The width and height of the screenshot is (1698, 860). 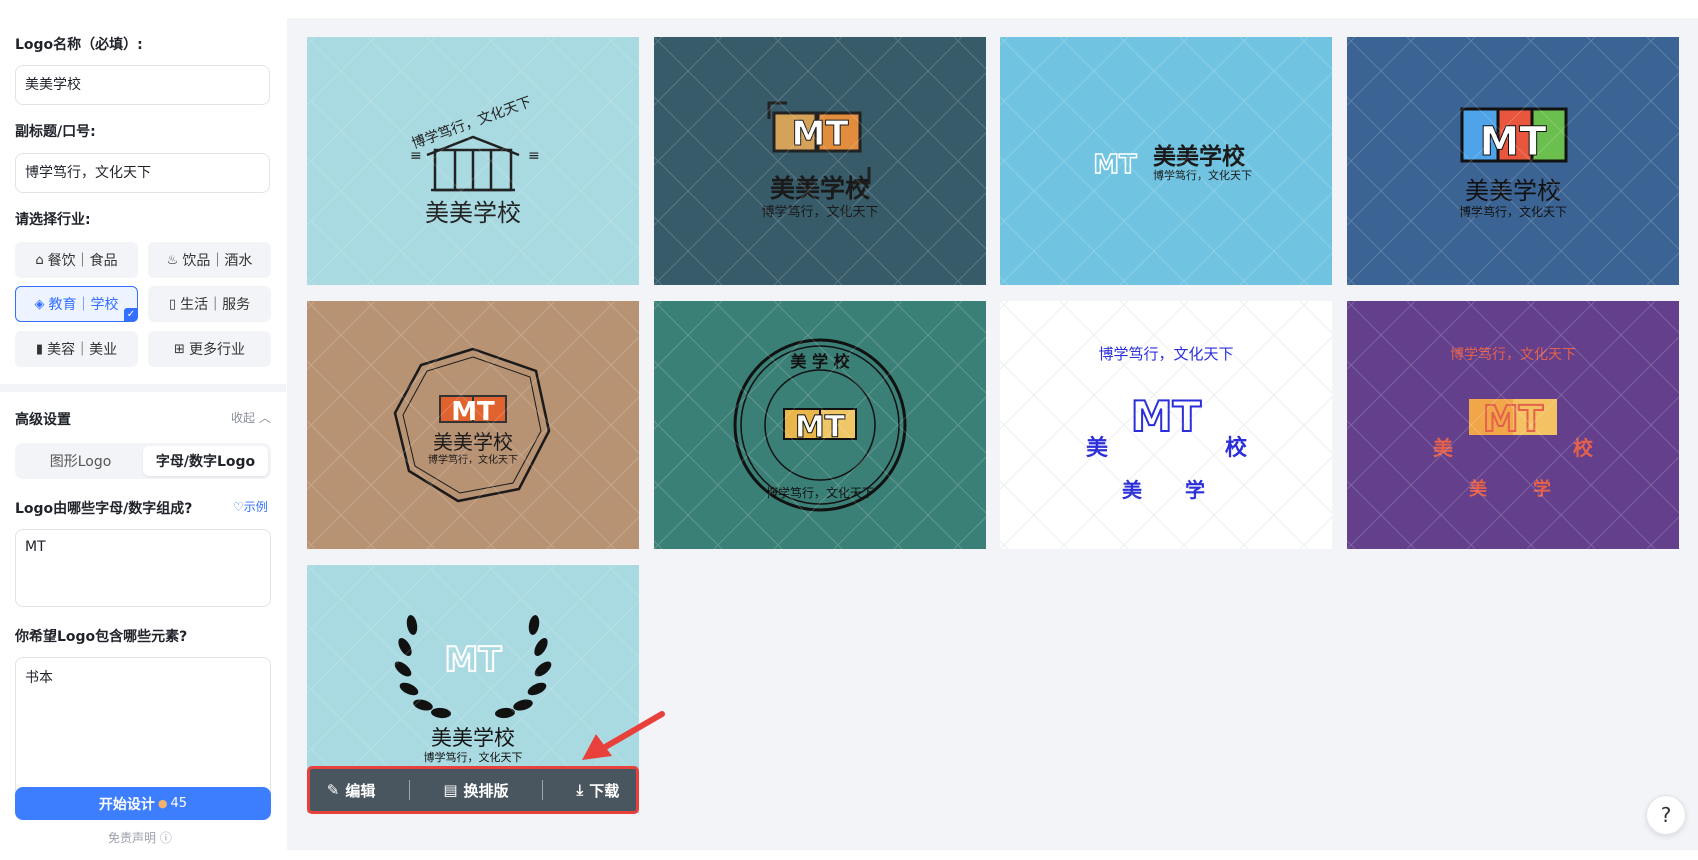 I want to click on subtitle-label: 副标题/口号:, so click(x=55, y=132).